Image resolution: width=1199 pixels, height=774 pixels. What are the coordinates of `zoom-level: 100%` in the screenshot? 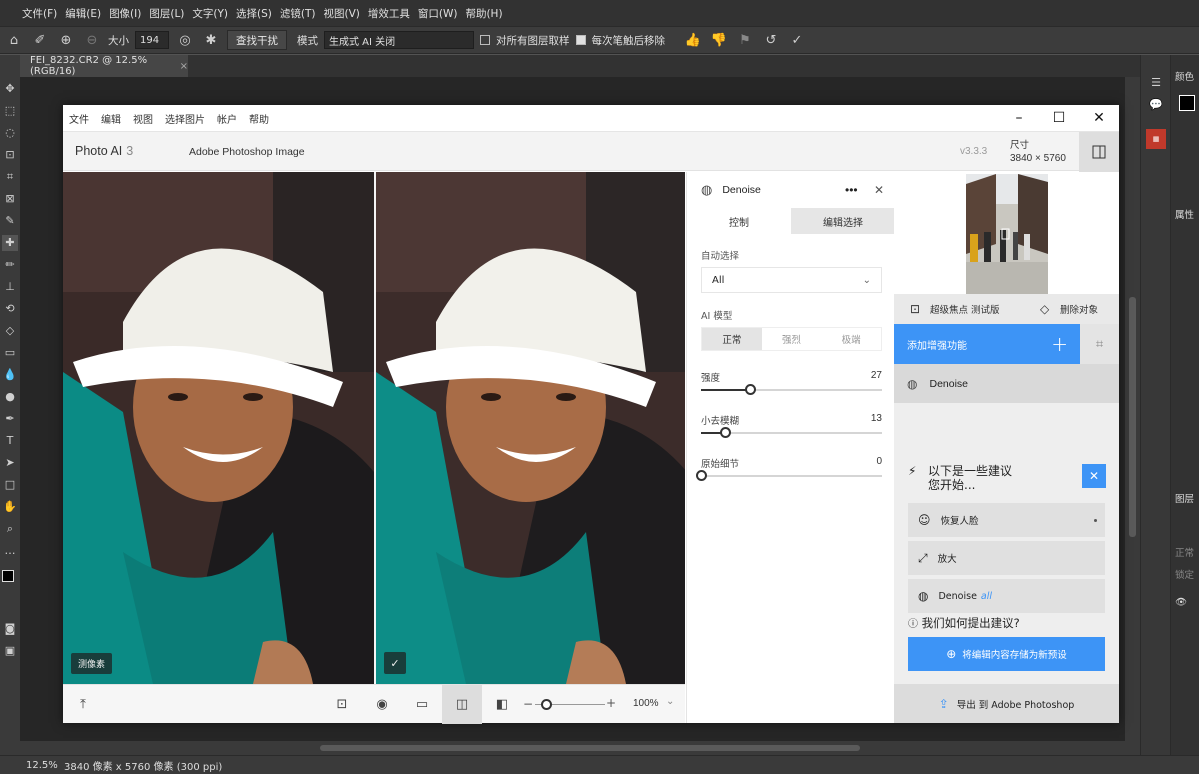 It's located at (646, 703).